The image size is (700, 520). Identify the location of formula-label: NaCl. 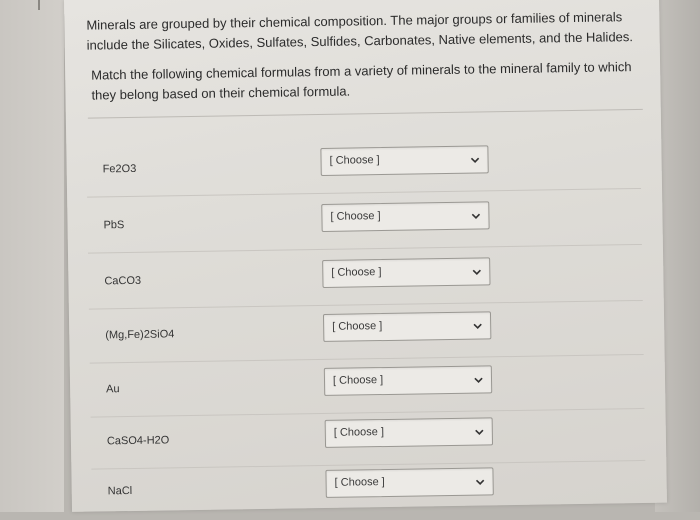
(120, 491).